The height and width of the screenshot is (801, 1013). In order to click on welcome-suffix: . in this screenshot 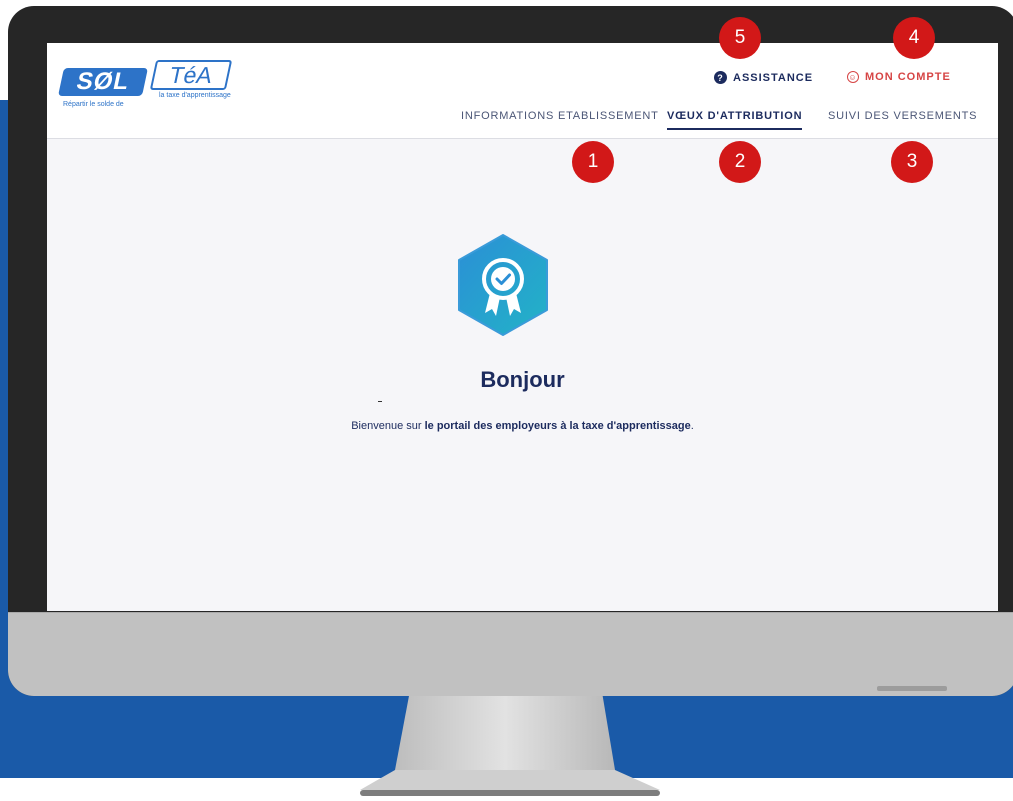, I will do `click(692, 426)`.